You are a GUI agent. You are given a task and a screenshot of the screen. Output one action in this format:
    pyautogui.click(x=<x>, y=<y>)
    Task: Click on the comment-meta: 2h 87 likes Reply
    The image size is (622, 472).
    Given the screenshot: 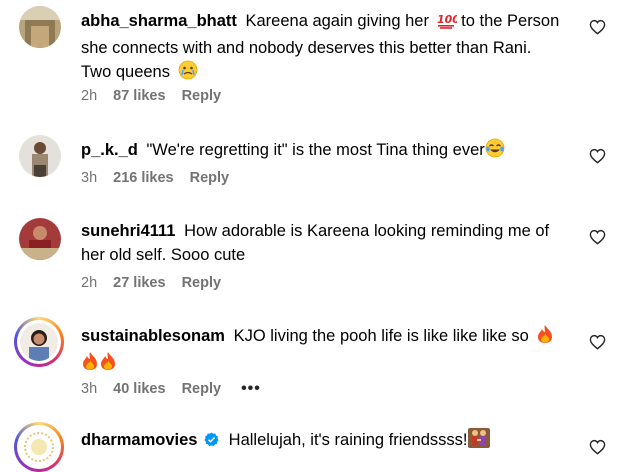 What is the action you would take?
    pyautogui.click(x=159, y=96)
    